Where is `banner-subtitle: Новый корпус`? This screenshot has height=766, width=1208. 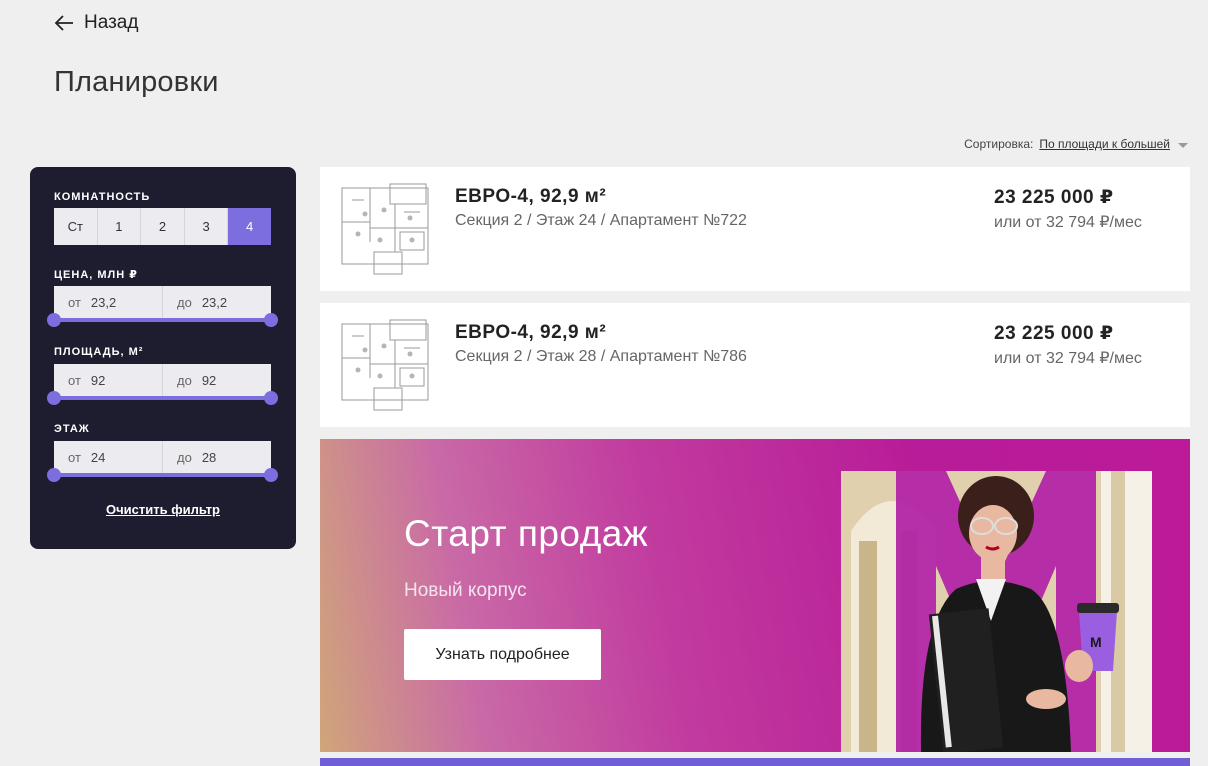
banner-subtitle: Новый корпус is located at coordinates (465, 590).